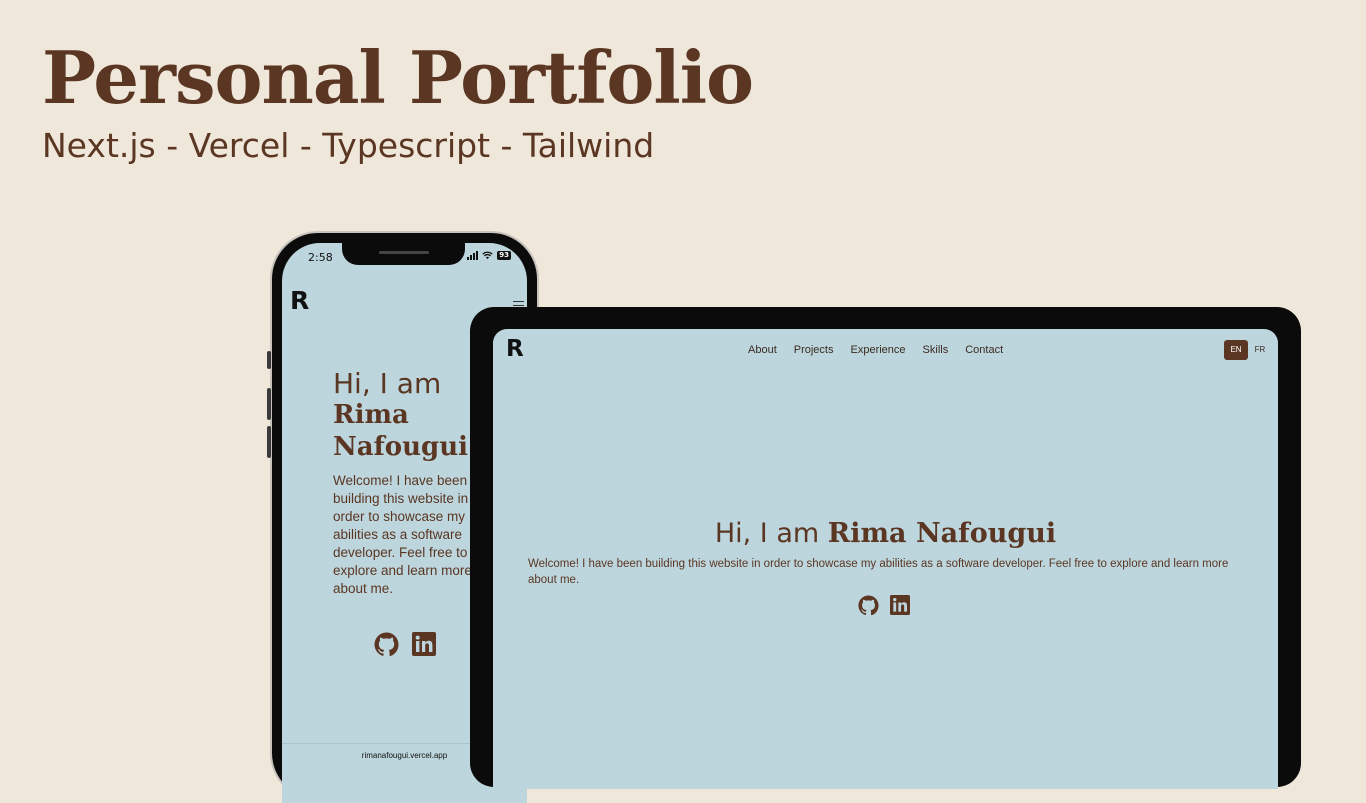 Image resolution: width=1366 pixels, height=803 pixels. What do you see at coordinates (942, 533) in the screenshot?
I see `hero-name: Rima Nafougui` at bounding box center [942, 533].